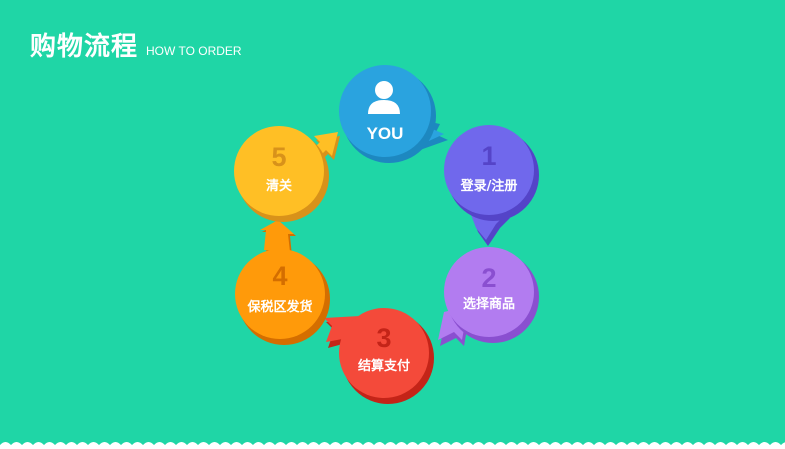 Image resolution: width=785 pixels, height=449 pixels. Describe the element at coordinates (488, 278) in the screenshot. I see `step-2-number: 2` at that location.